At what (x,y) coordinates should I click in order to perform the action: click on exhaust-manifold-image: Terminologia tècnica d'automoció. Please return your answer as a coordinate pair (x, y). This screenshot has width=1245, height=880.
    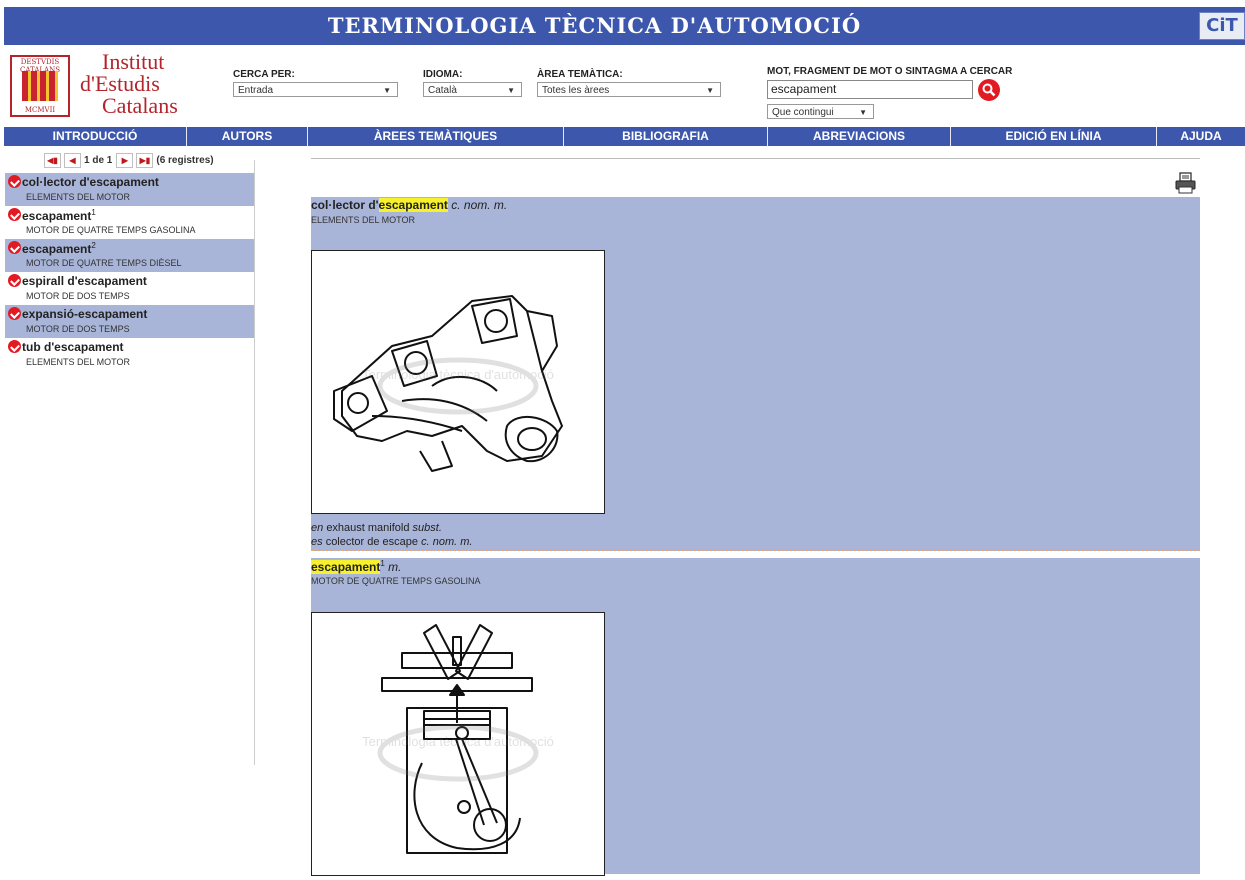
    Looking at the image, I should click on (448, 383).